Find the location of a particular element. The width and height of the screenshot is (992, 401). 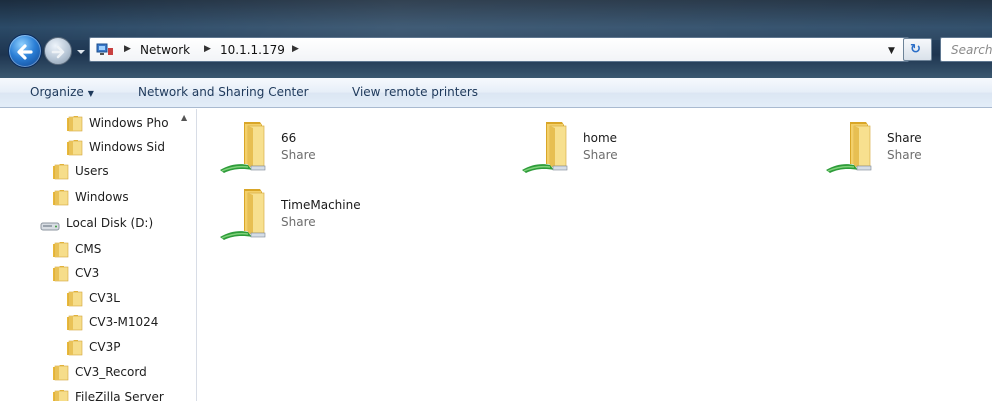

breadcrumb-network: Network is located at coordinates (165, 50).